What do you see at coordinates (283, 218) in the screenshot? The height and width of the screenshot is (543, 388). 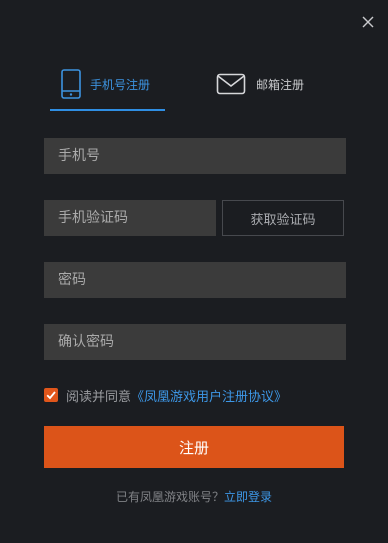 I see `get-code-button: 获取验证码` at bounding box center [283, 218].